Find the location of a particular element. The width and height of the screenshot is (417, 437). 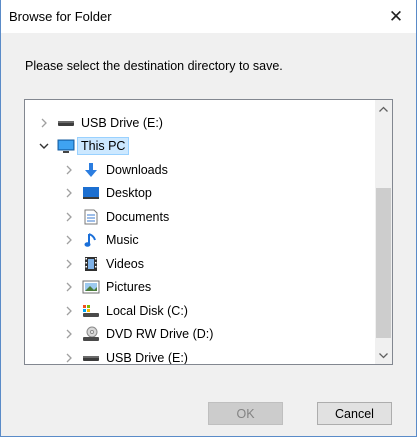

vertical-scrollbar is located at coordinates (383, 232).